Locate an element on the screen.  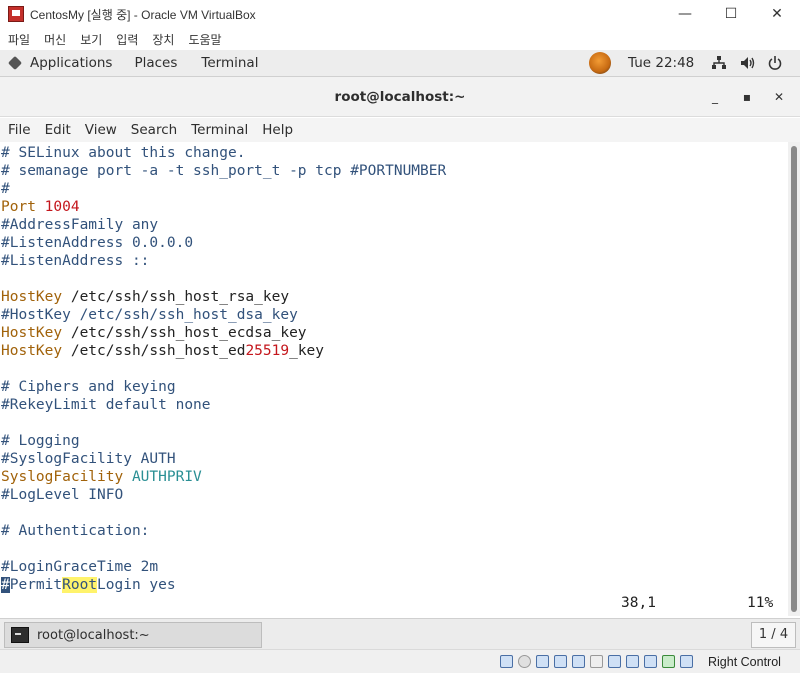
terminal-menu-edit: Edit is located at coordinates (58, 130).